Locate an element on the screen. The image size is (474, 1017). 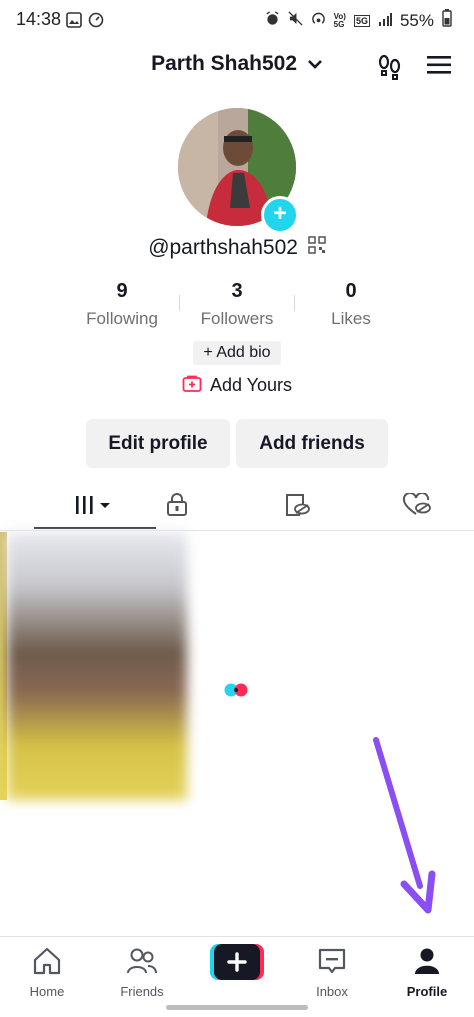
loading-indicator is located at coordinates (237, 690).